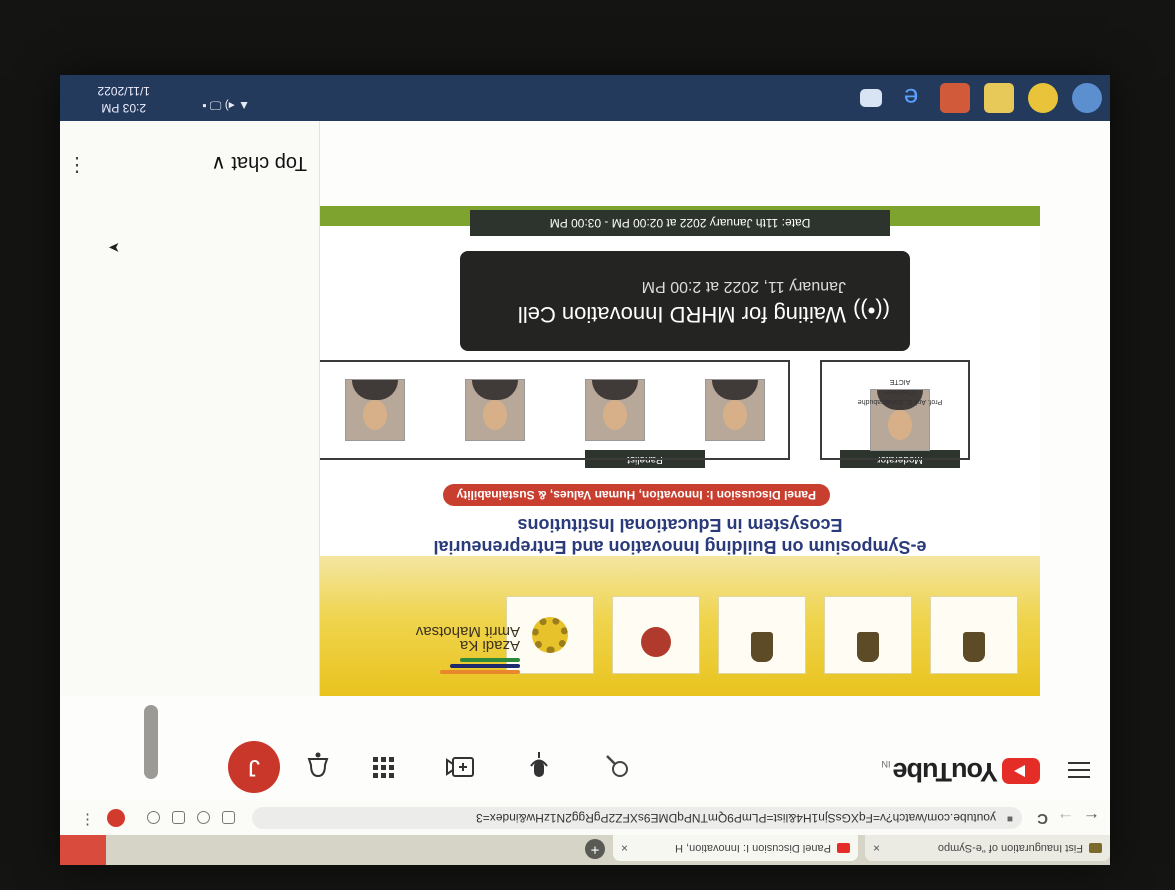  What do you see at coordinates (318, 762) in the screenshot?
I see `notifications-bell-icon` at bounding box center [318, 762].